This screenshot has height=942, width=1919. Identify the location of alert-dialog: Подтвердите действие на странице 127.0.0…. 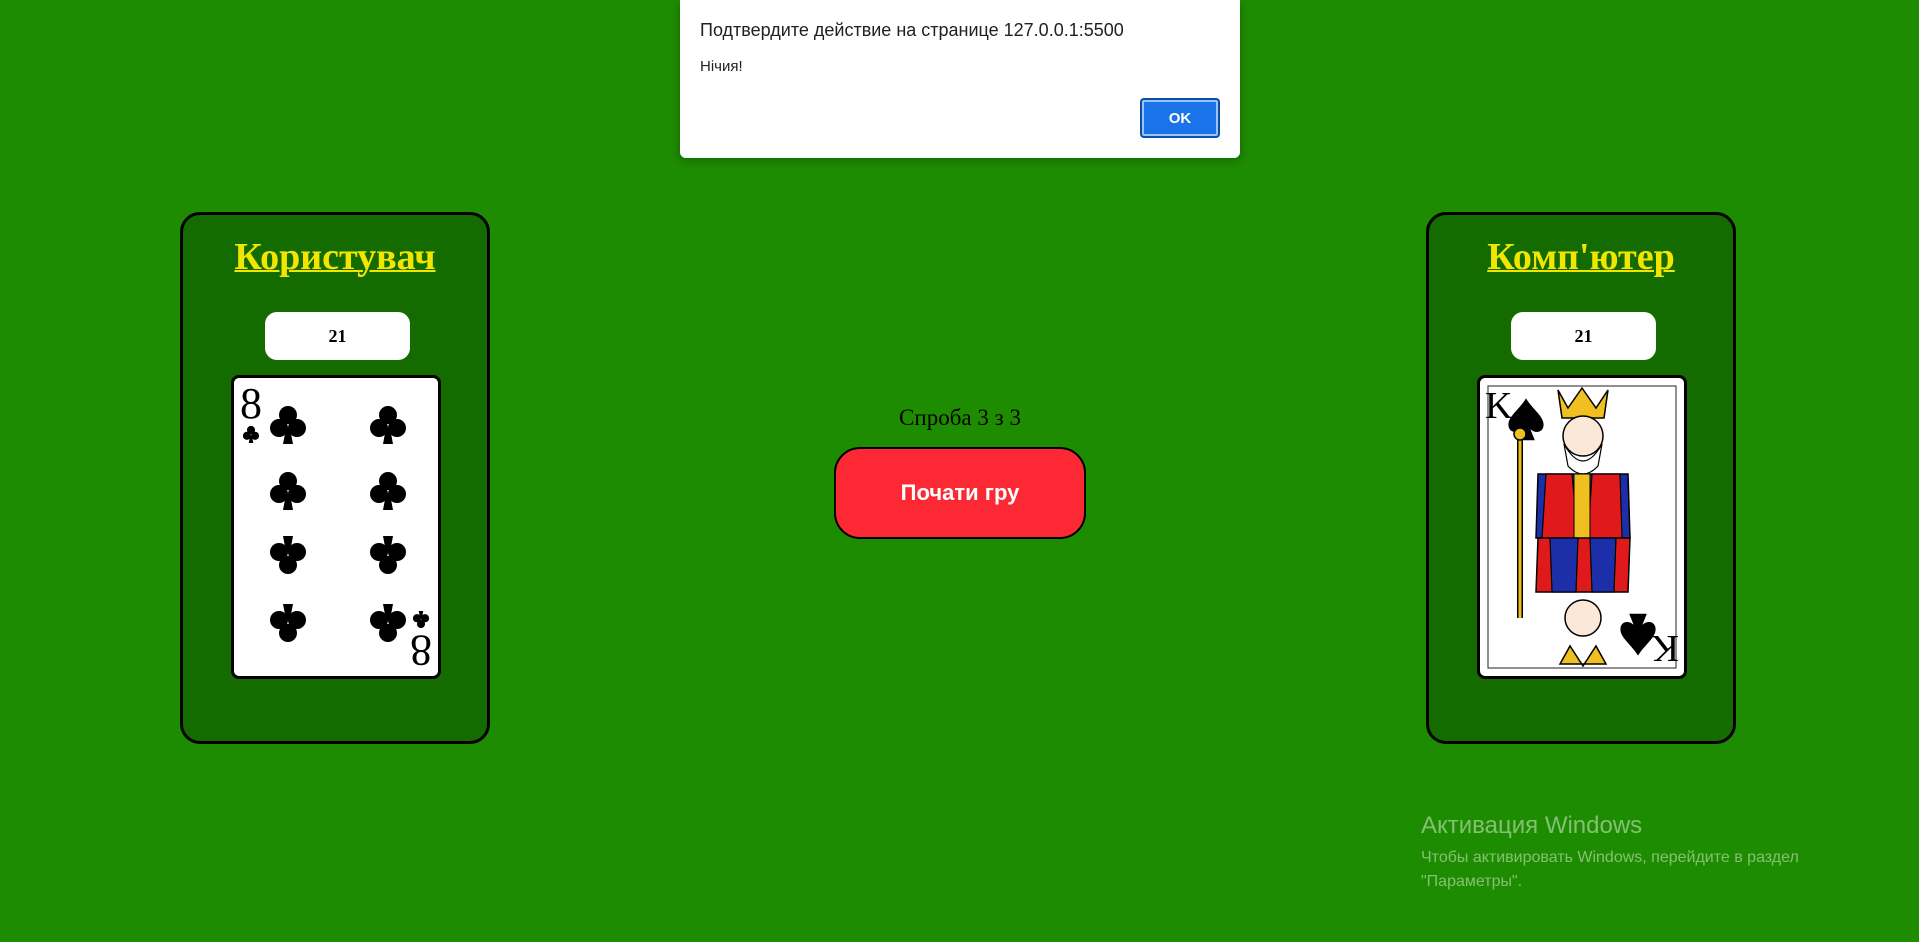
(960, 79).